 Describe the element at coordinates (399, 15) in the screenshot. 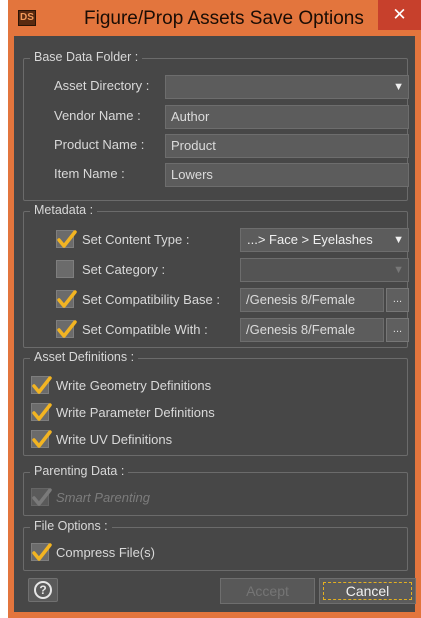

I see `close-button: ✕` at that location.